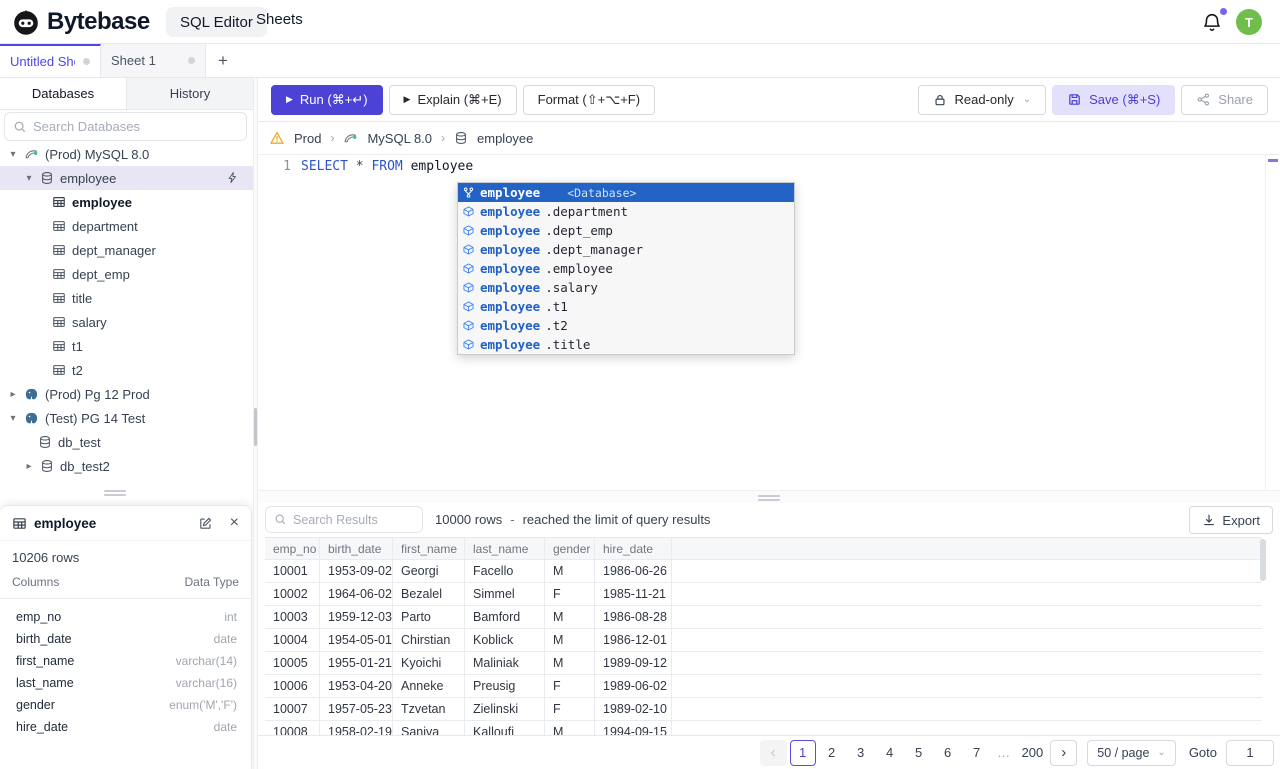 The height and width of the screenshot is (769, 1280). What do you see at coordinates (223, 60) in the screenshot?
I see `add-tab-icon: +` at bounding box center [223, 60].